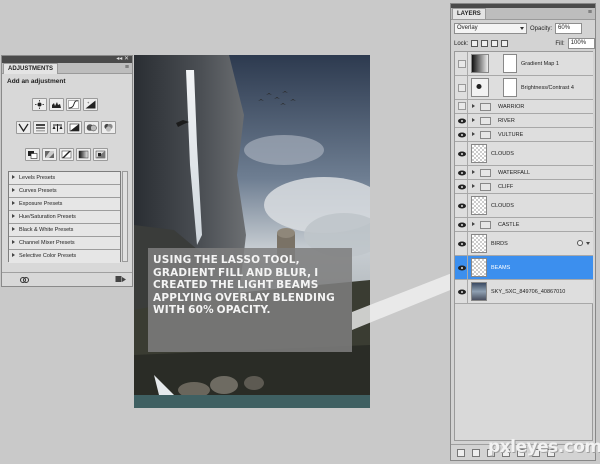 This screenshot has height=464, width=600. I want to click on layer-name: Brightness/Contrast 4, so click(547, 88).